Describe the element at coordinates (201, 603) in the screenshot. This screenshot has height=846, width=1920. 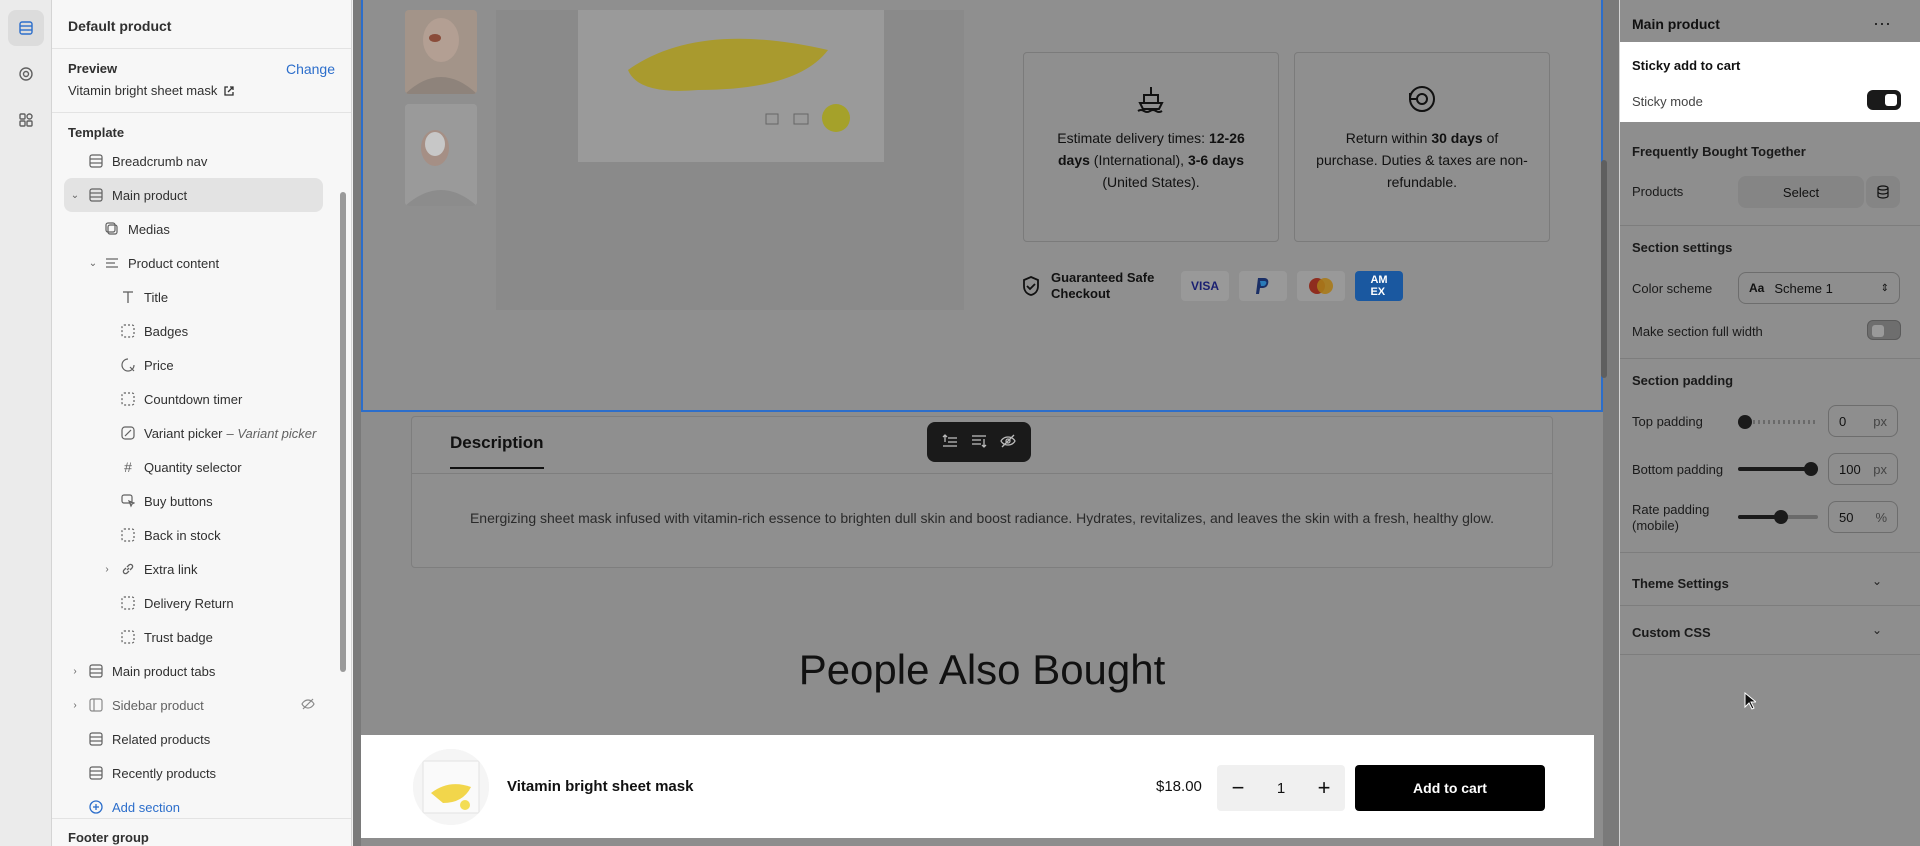
I see `tree-item-delivery-return: Delivery Return` at that location.